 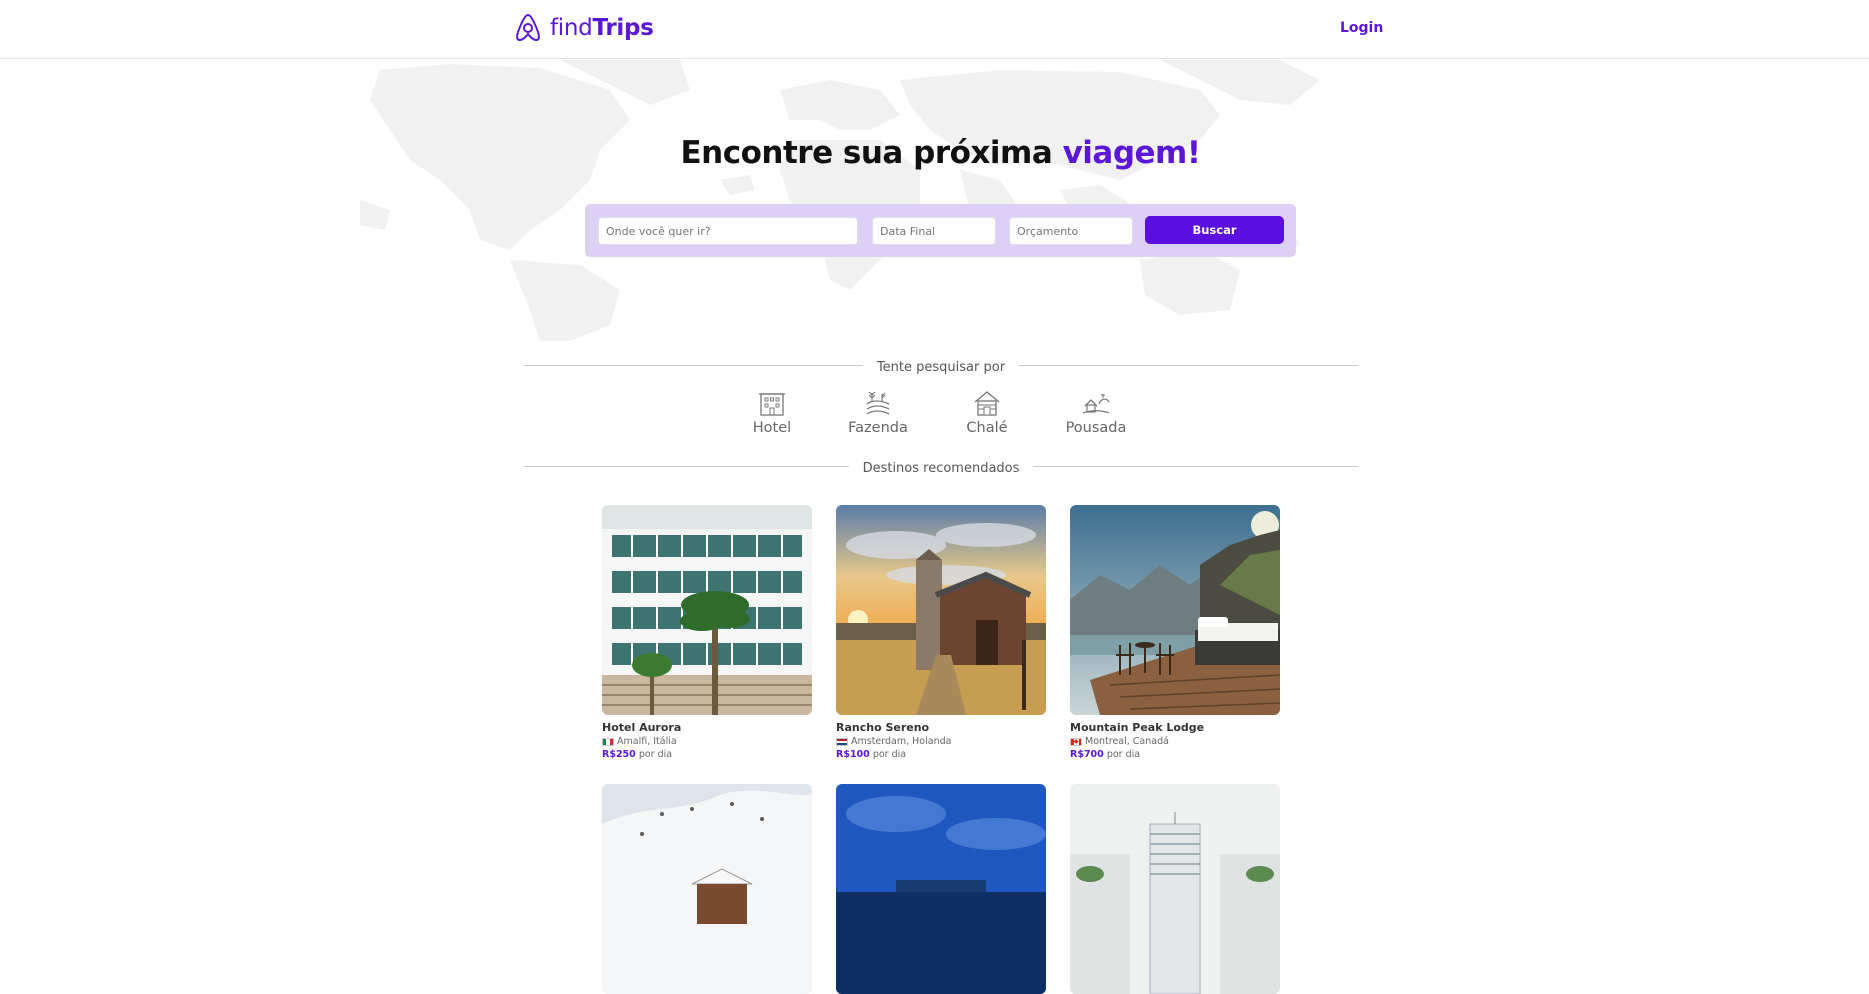 I want to click on category-chalet: Chalé, so click(x=987, y=413).